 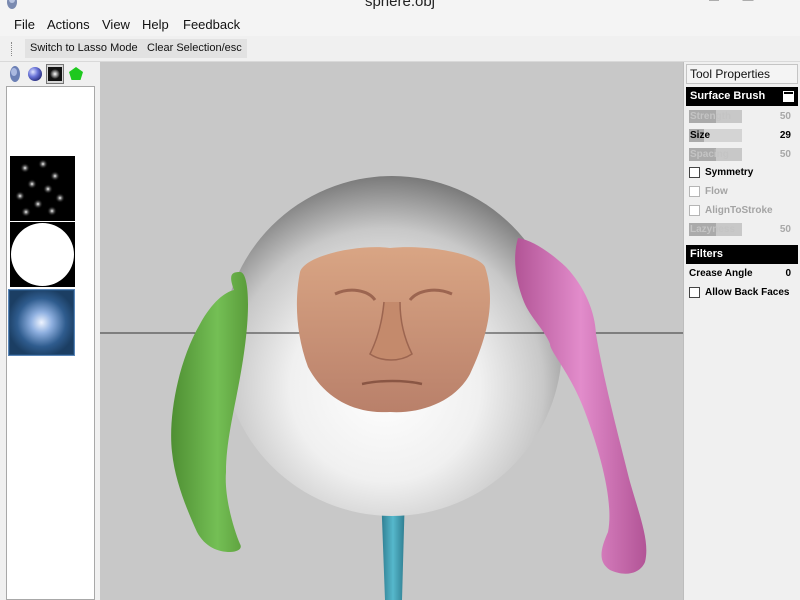 What do you see at coordinates (785, 135) in the screenshot?
I see `slider-value: 29` at bounding box center [785, 135].